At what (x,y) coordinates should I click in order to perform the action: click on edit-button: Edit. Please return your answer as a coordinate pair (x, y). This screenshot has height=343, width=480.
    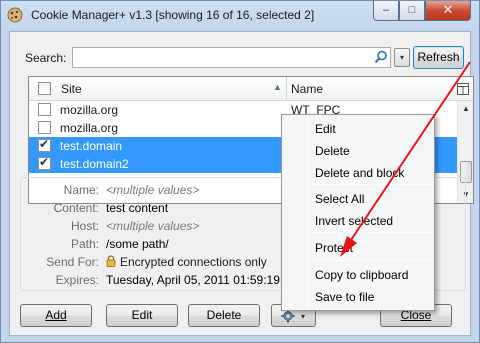
    Looking at the image, I should click on (142, 315).